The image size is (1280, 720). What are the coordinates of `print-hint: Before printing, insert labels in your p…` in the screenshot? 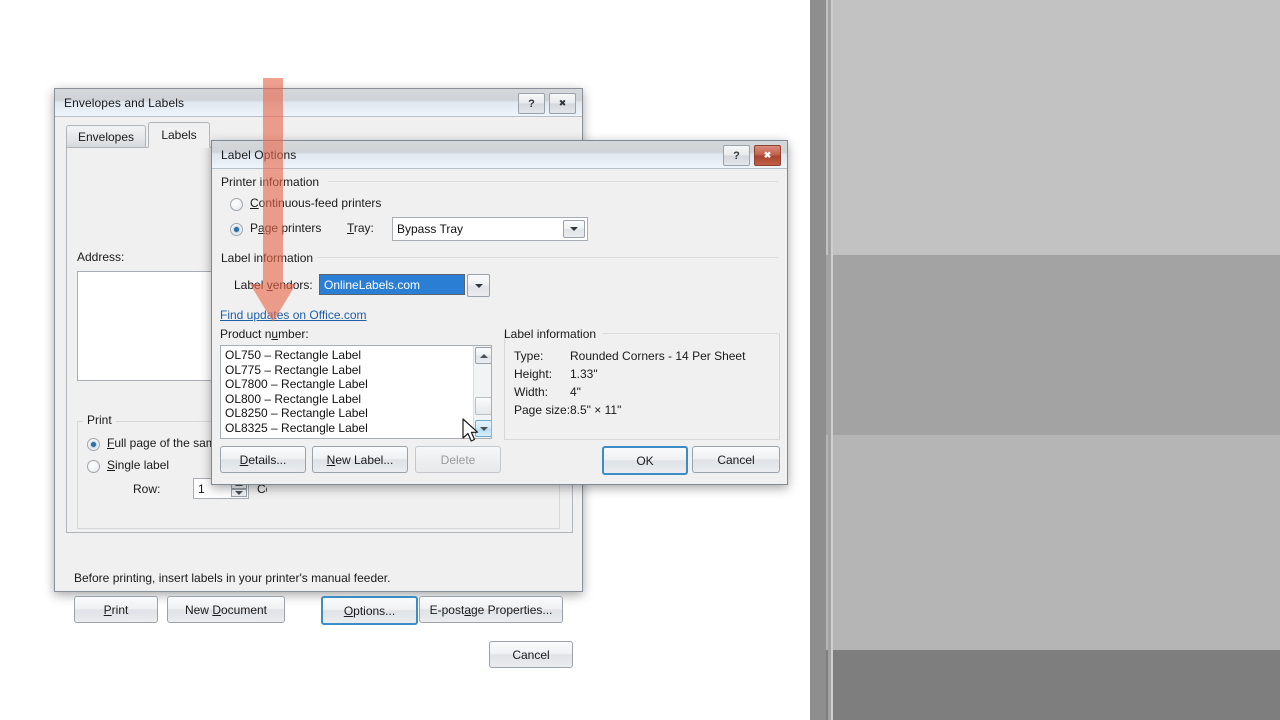 It's located at (232, 578).